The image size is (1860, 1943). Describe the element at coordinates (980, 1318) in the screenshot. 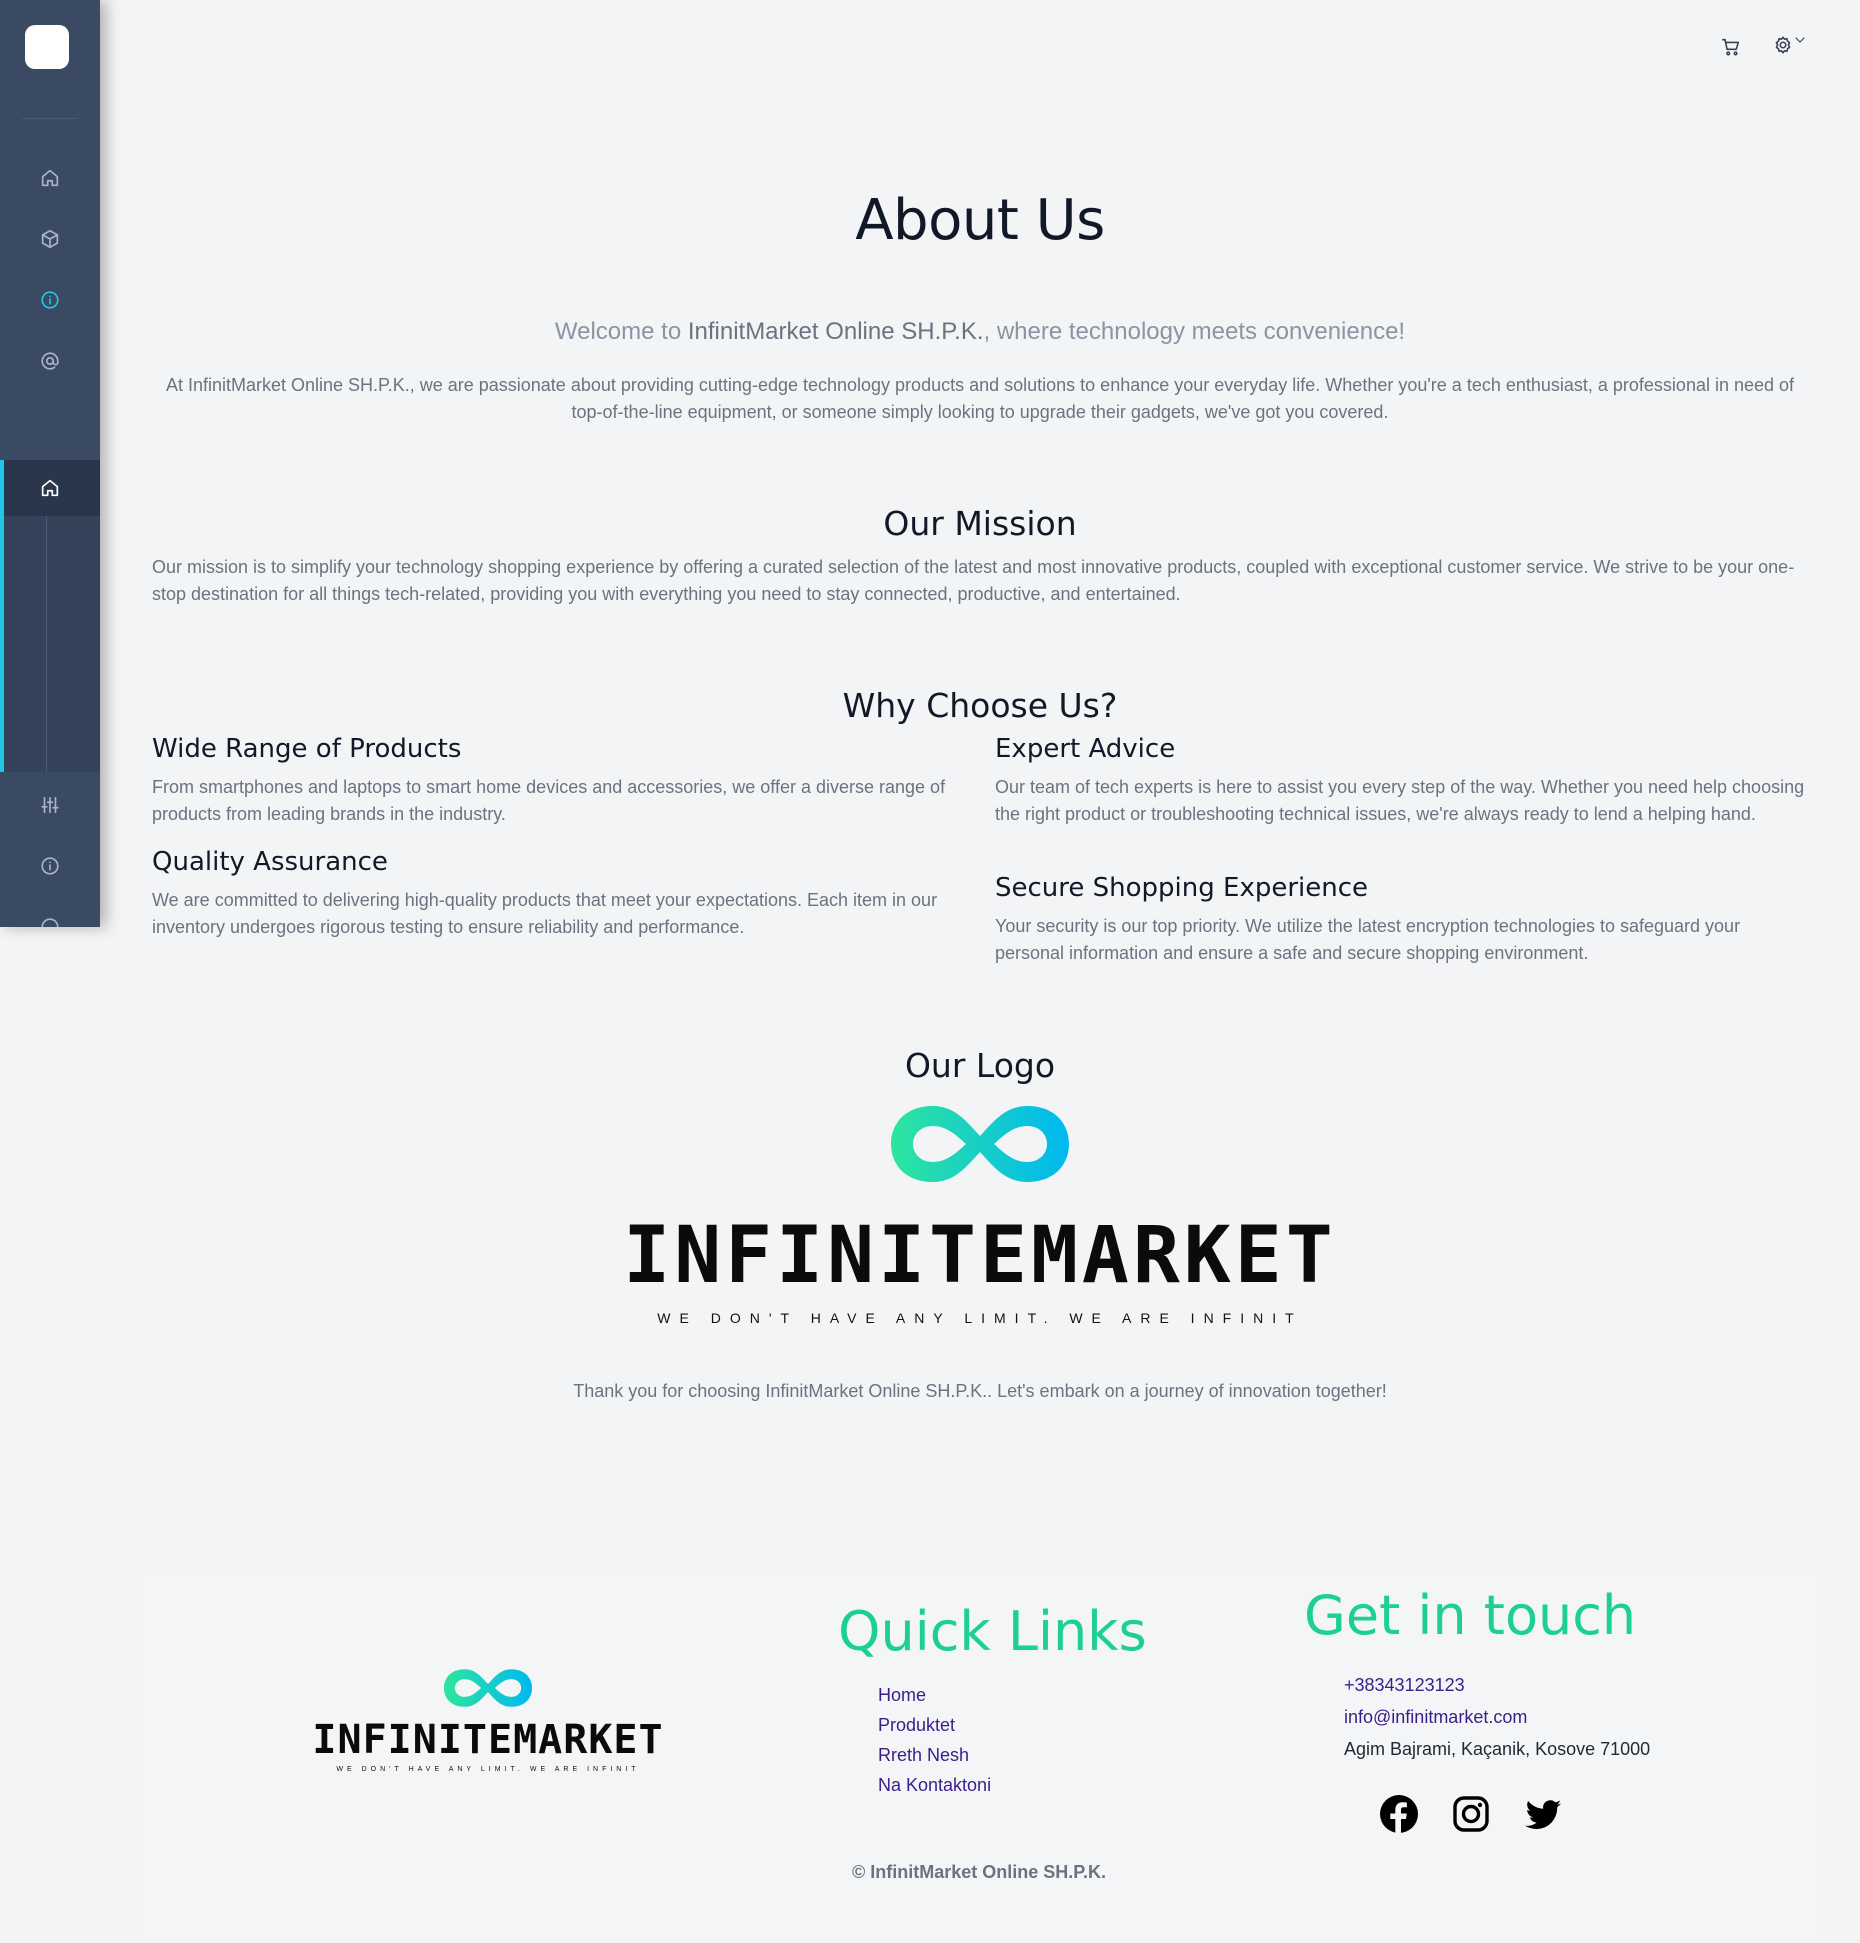

I see `logo-tagline: WE DON'T HAVE ANY LIMIT. WE ARE INFINIT` at that location.